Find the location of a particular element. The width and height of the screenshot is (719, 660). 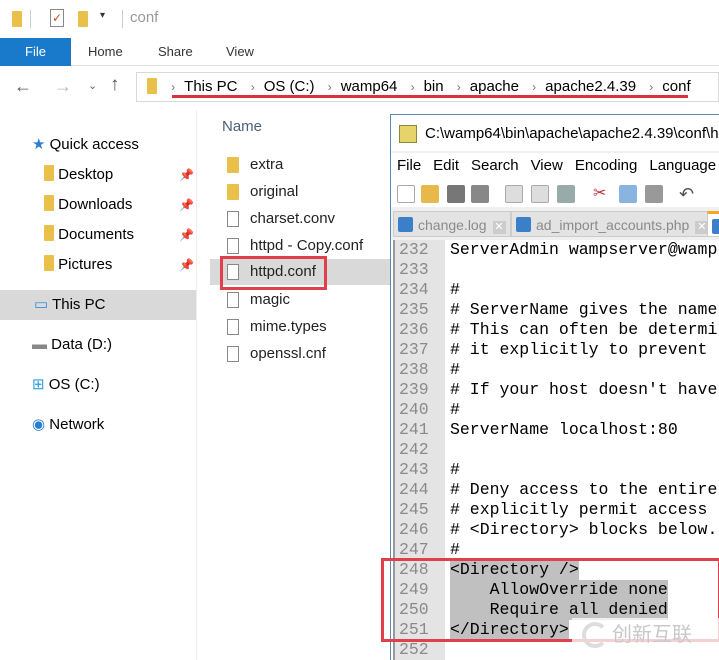

code-line: 232 ServerAdmin wampserver@wamp is located at coordinates (555, 250).